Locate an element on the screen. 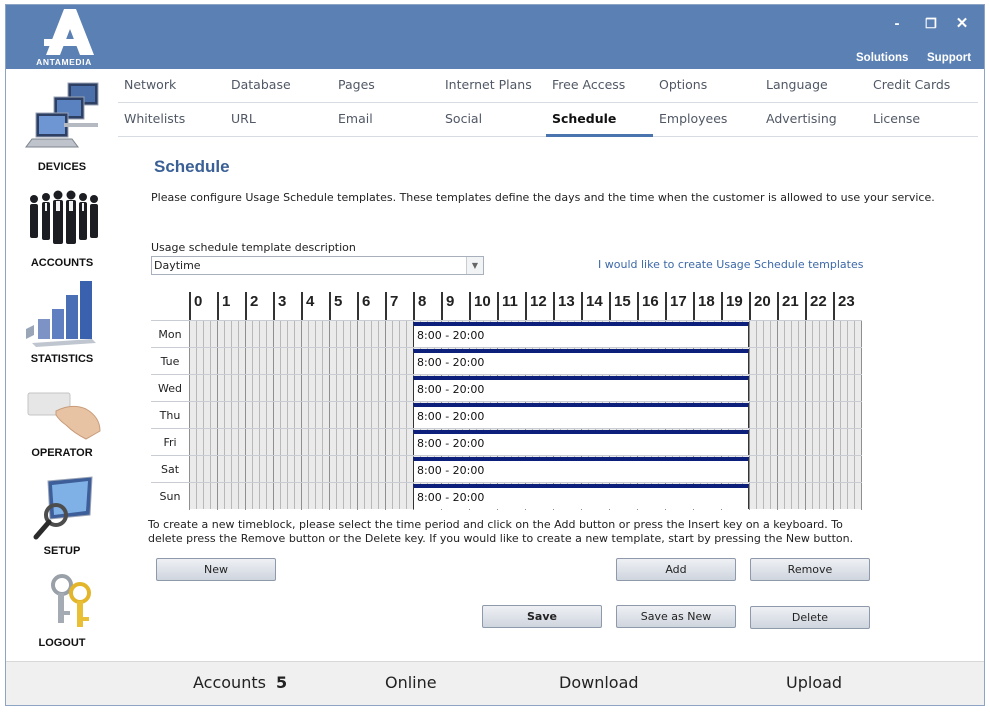  day-label: Mon is located at coordinates (170, 333).